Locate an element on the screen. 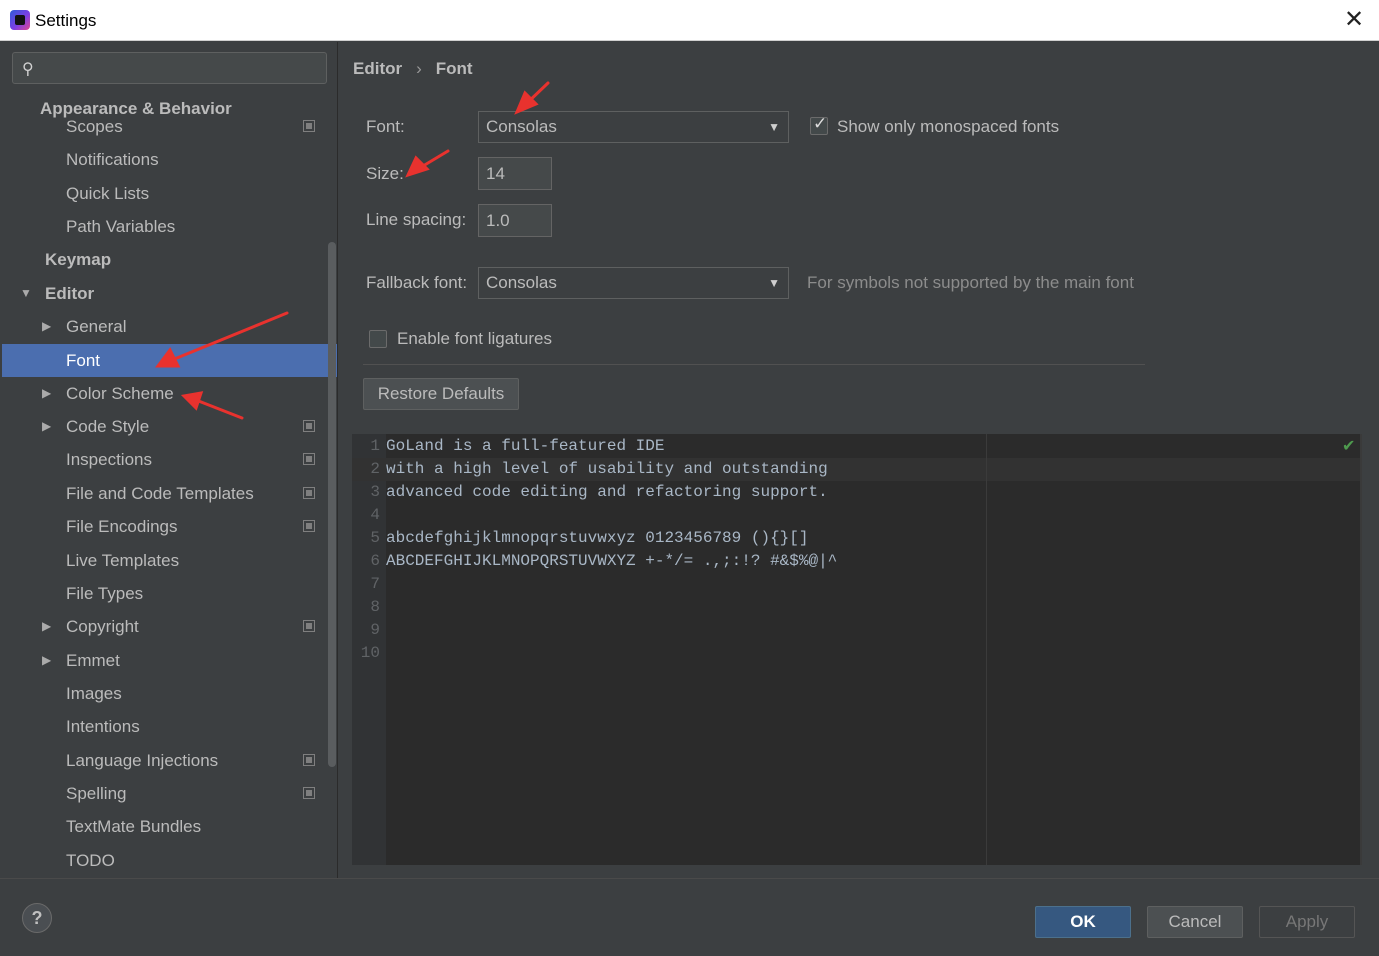 The height and width of the screenshot is (956, 1379). font-label: Font: is located at coordinates (385, 126).